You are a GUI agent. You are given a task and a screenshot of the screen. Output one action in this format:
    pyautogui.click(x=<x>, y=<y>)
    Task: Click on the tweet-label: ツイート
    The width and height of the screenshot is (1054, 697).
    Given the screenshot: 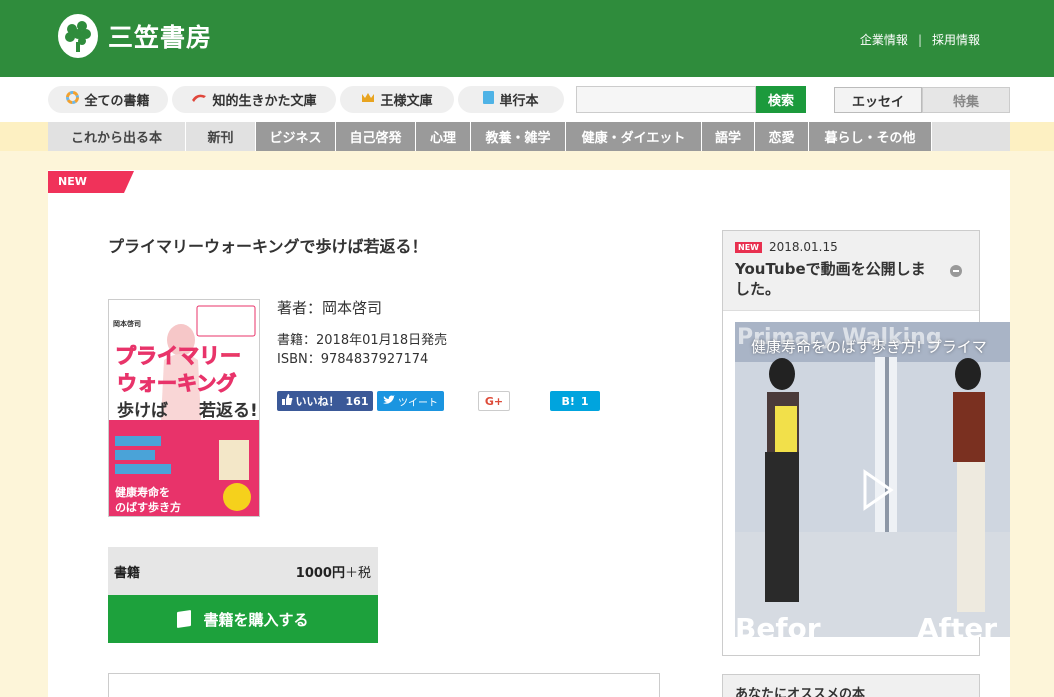 What is the action you would take?
    pyautogui.click(x=418, y=403)
    